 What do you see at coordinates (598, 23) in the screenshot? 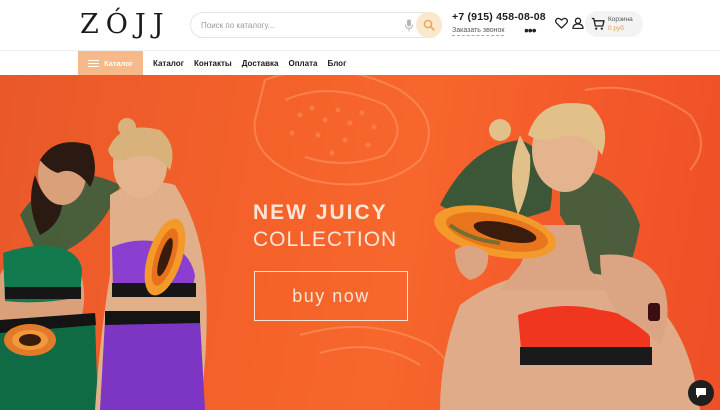
I see `cart-icon` at bounding box center [598, 23].